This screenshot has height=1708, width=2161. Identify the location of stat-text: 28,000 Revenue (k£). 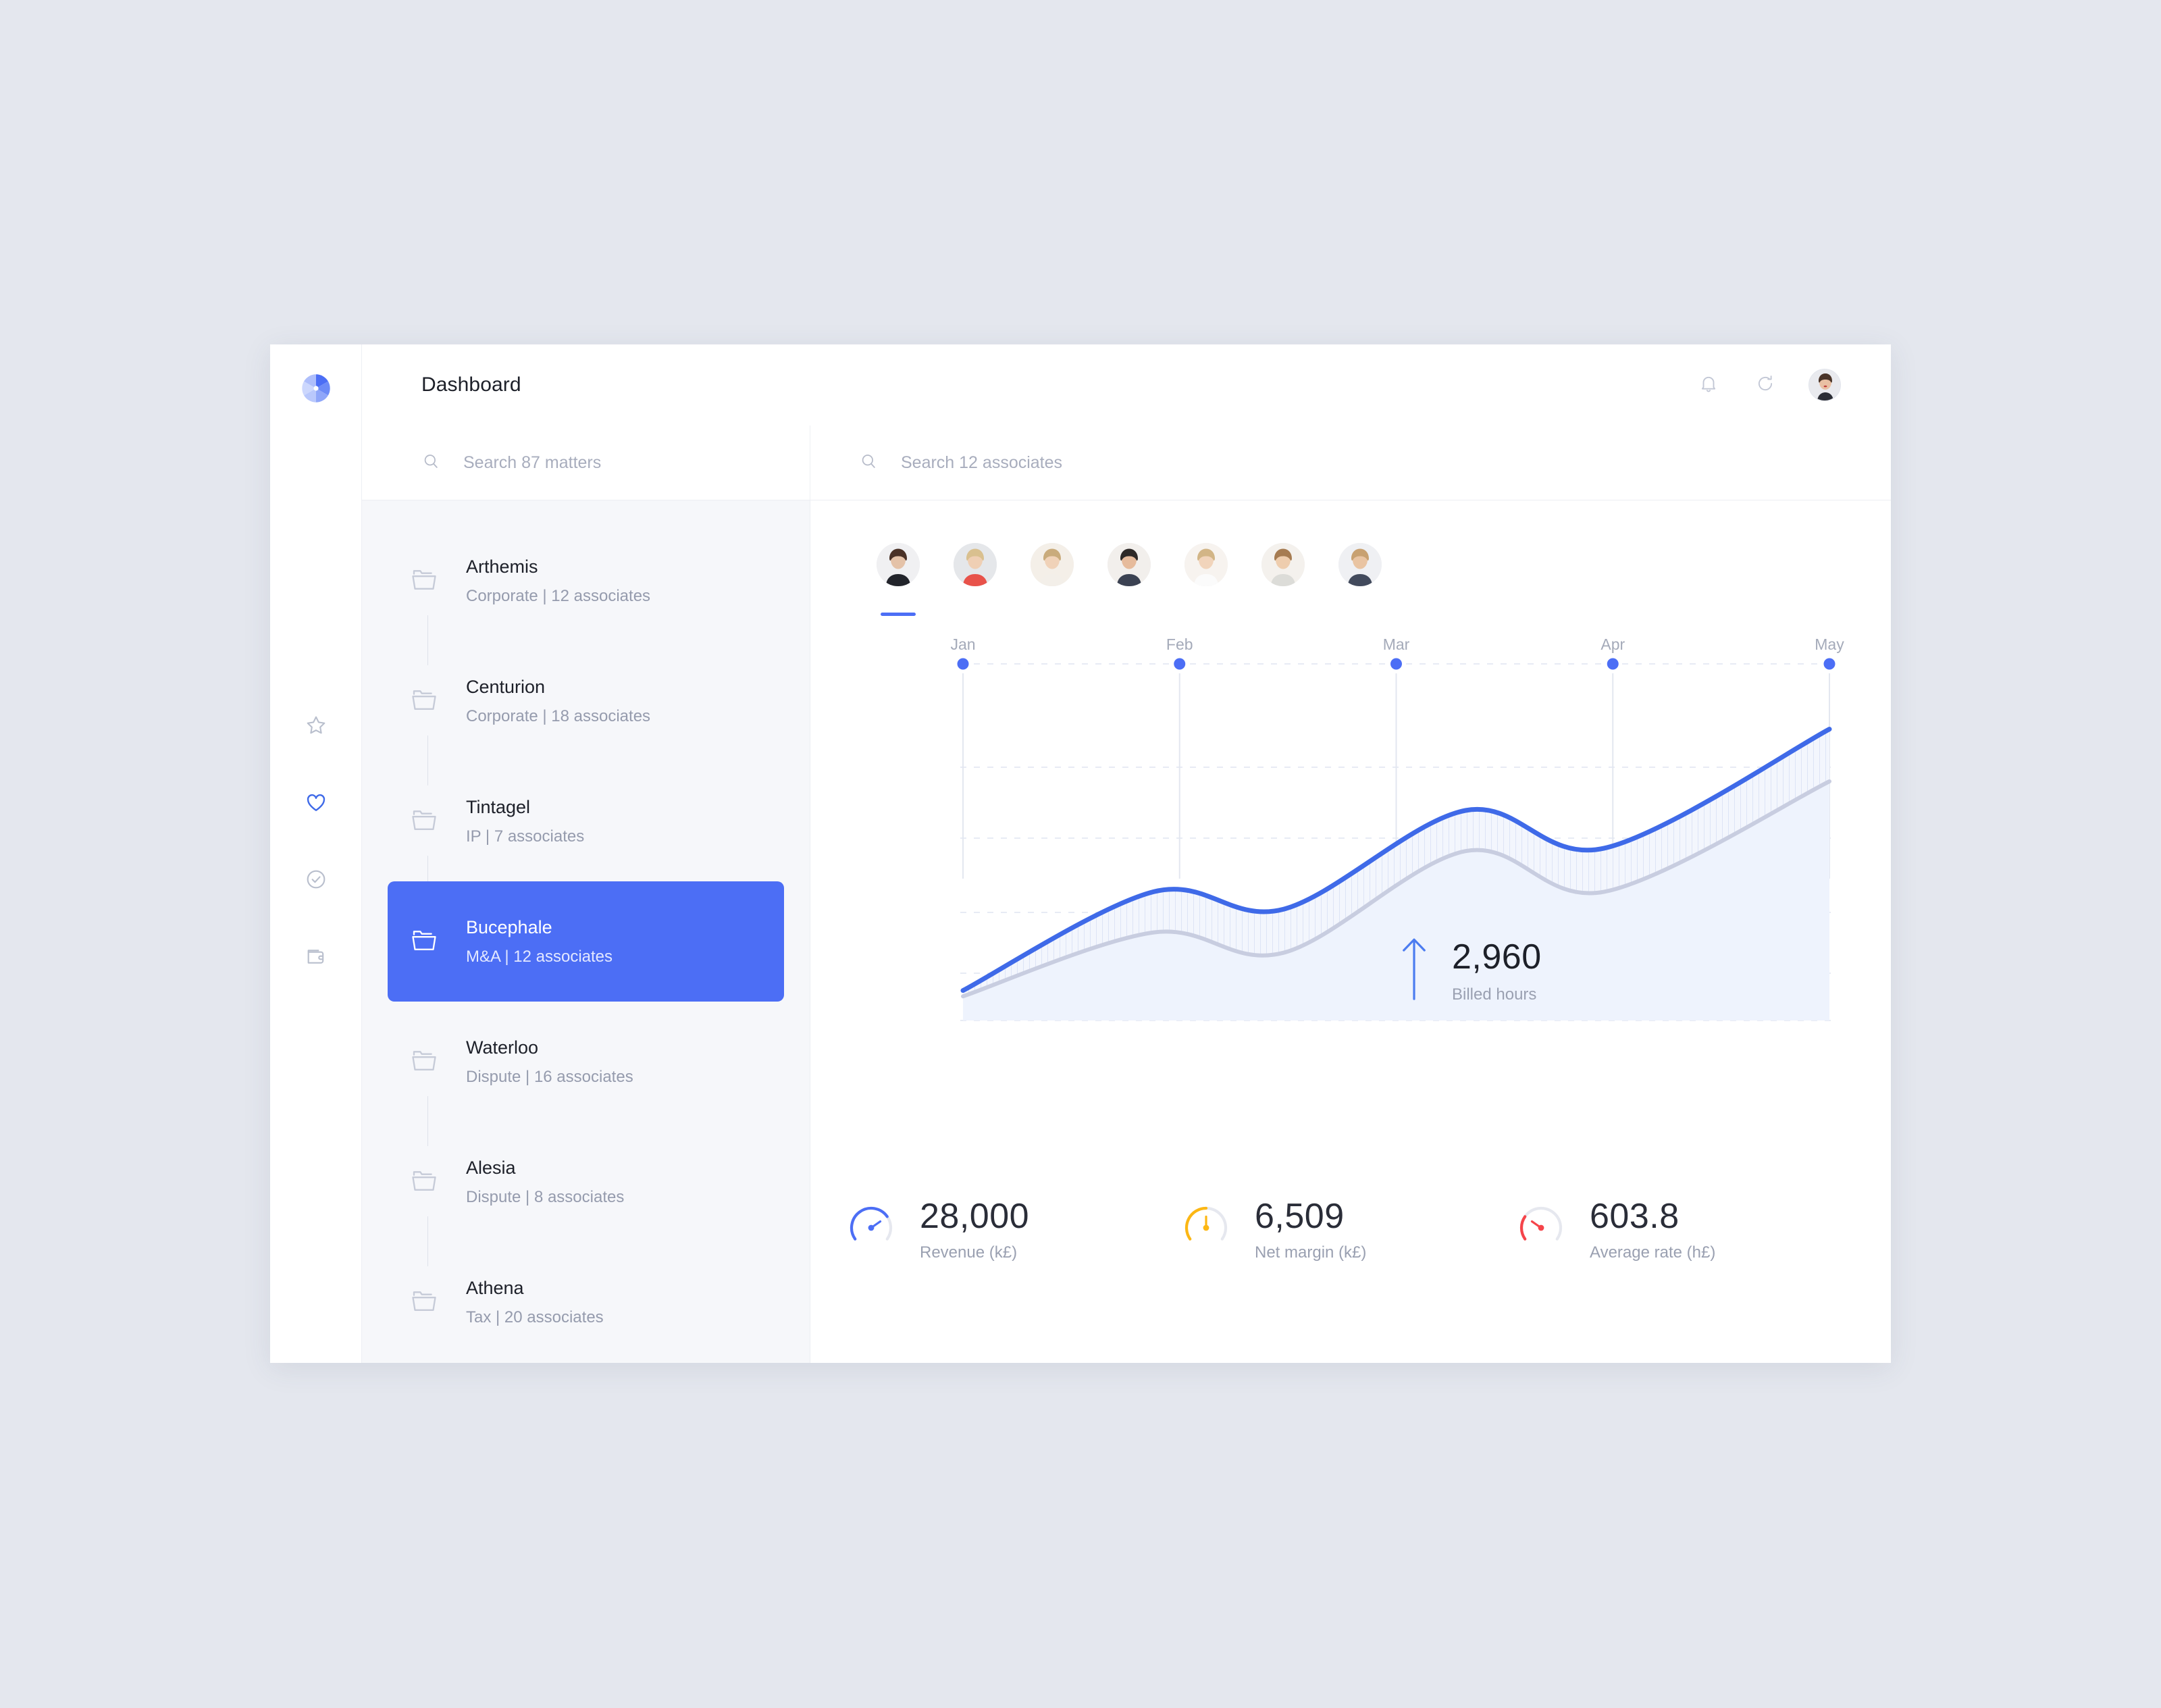
(975, 1229).